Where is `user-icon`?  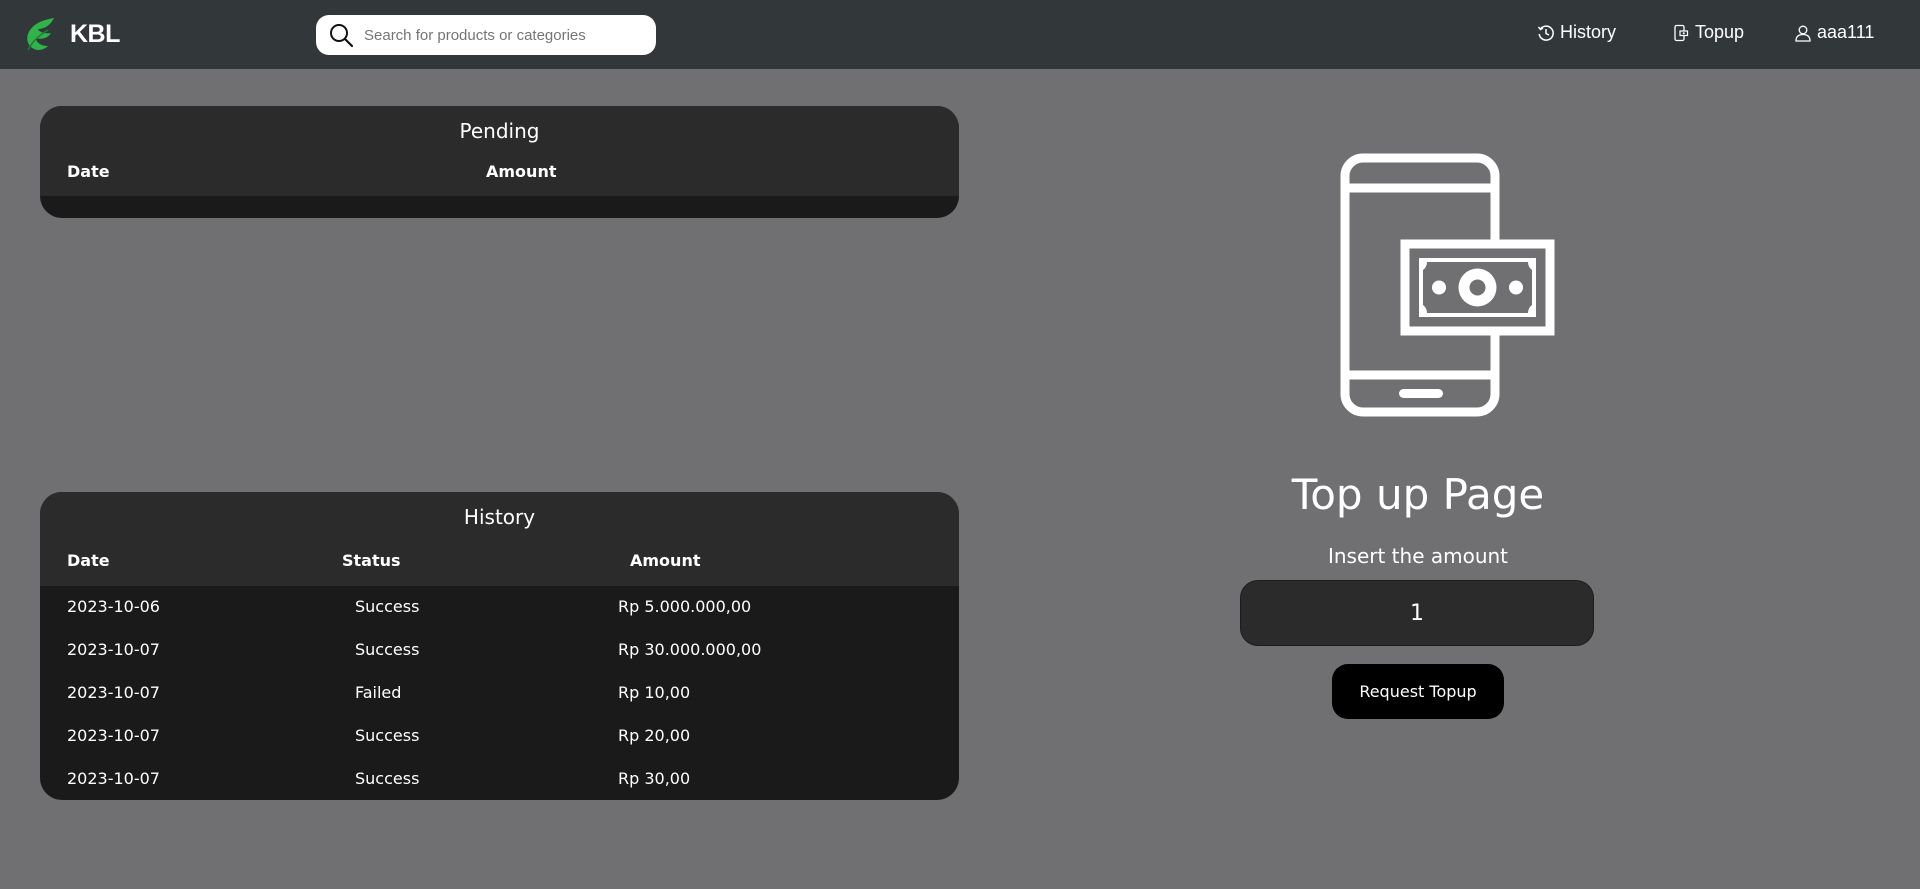 user-icon is located at coordinates (1803, 33).